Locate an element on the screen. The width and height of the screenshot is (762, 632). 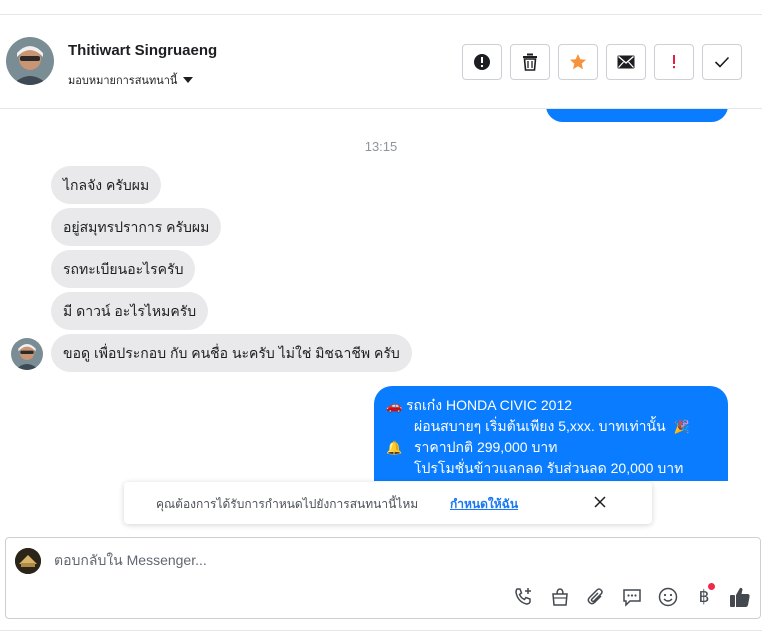
message-line: โปรโมชั่นข้าวแลกลด รับส่วนลด 20,000 บาท is located at coordinates (549, 468).